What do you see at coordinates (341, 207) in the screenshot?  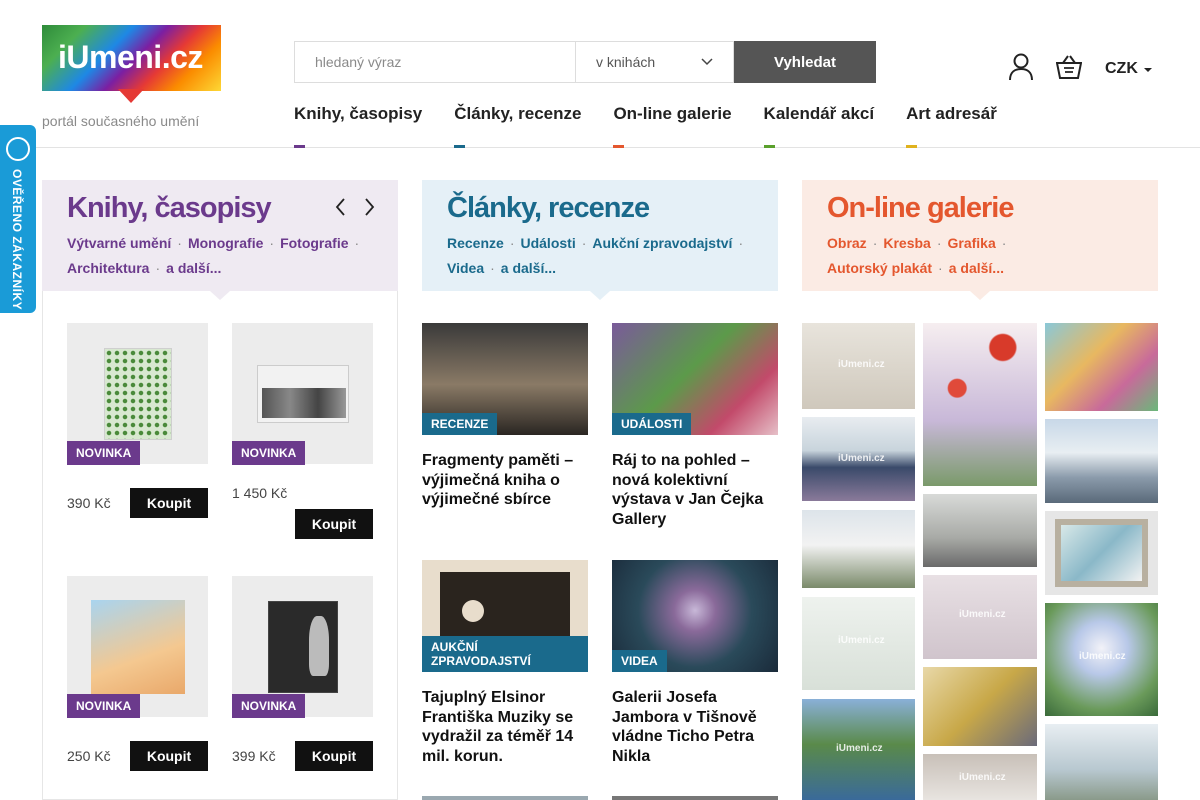 I see `chevron-left-icon` at bounding box center [341, 207].